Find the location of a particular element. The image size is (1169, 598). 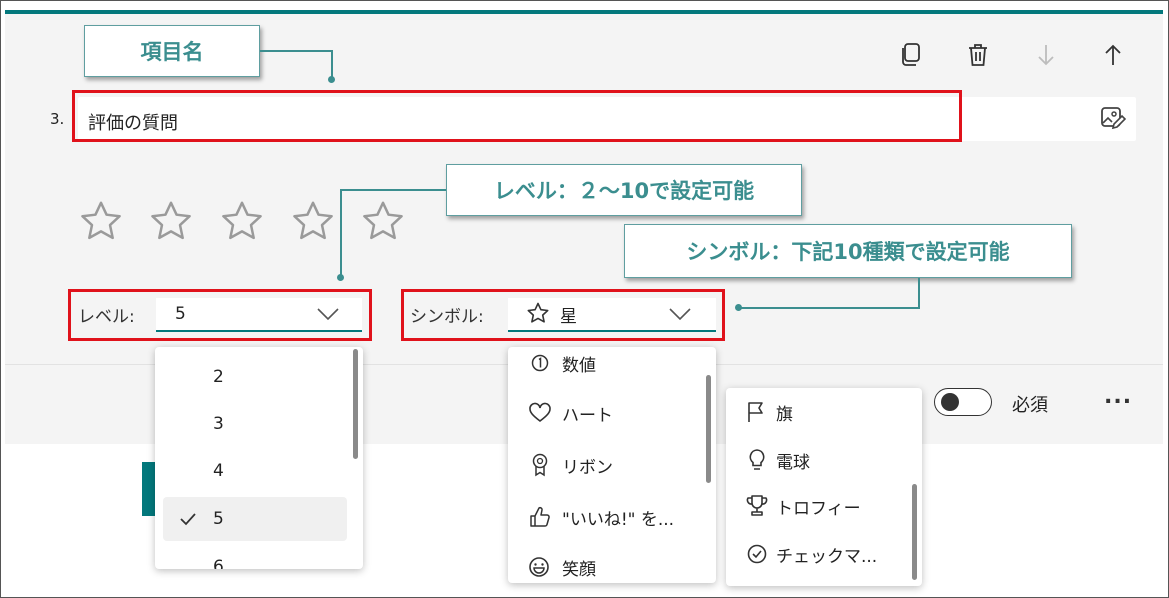

callout-dot is located at coordinates (331, 79).